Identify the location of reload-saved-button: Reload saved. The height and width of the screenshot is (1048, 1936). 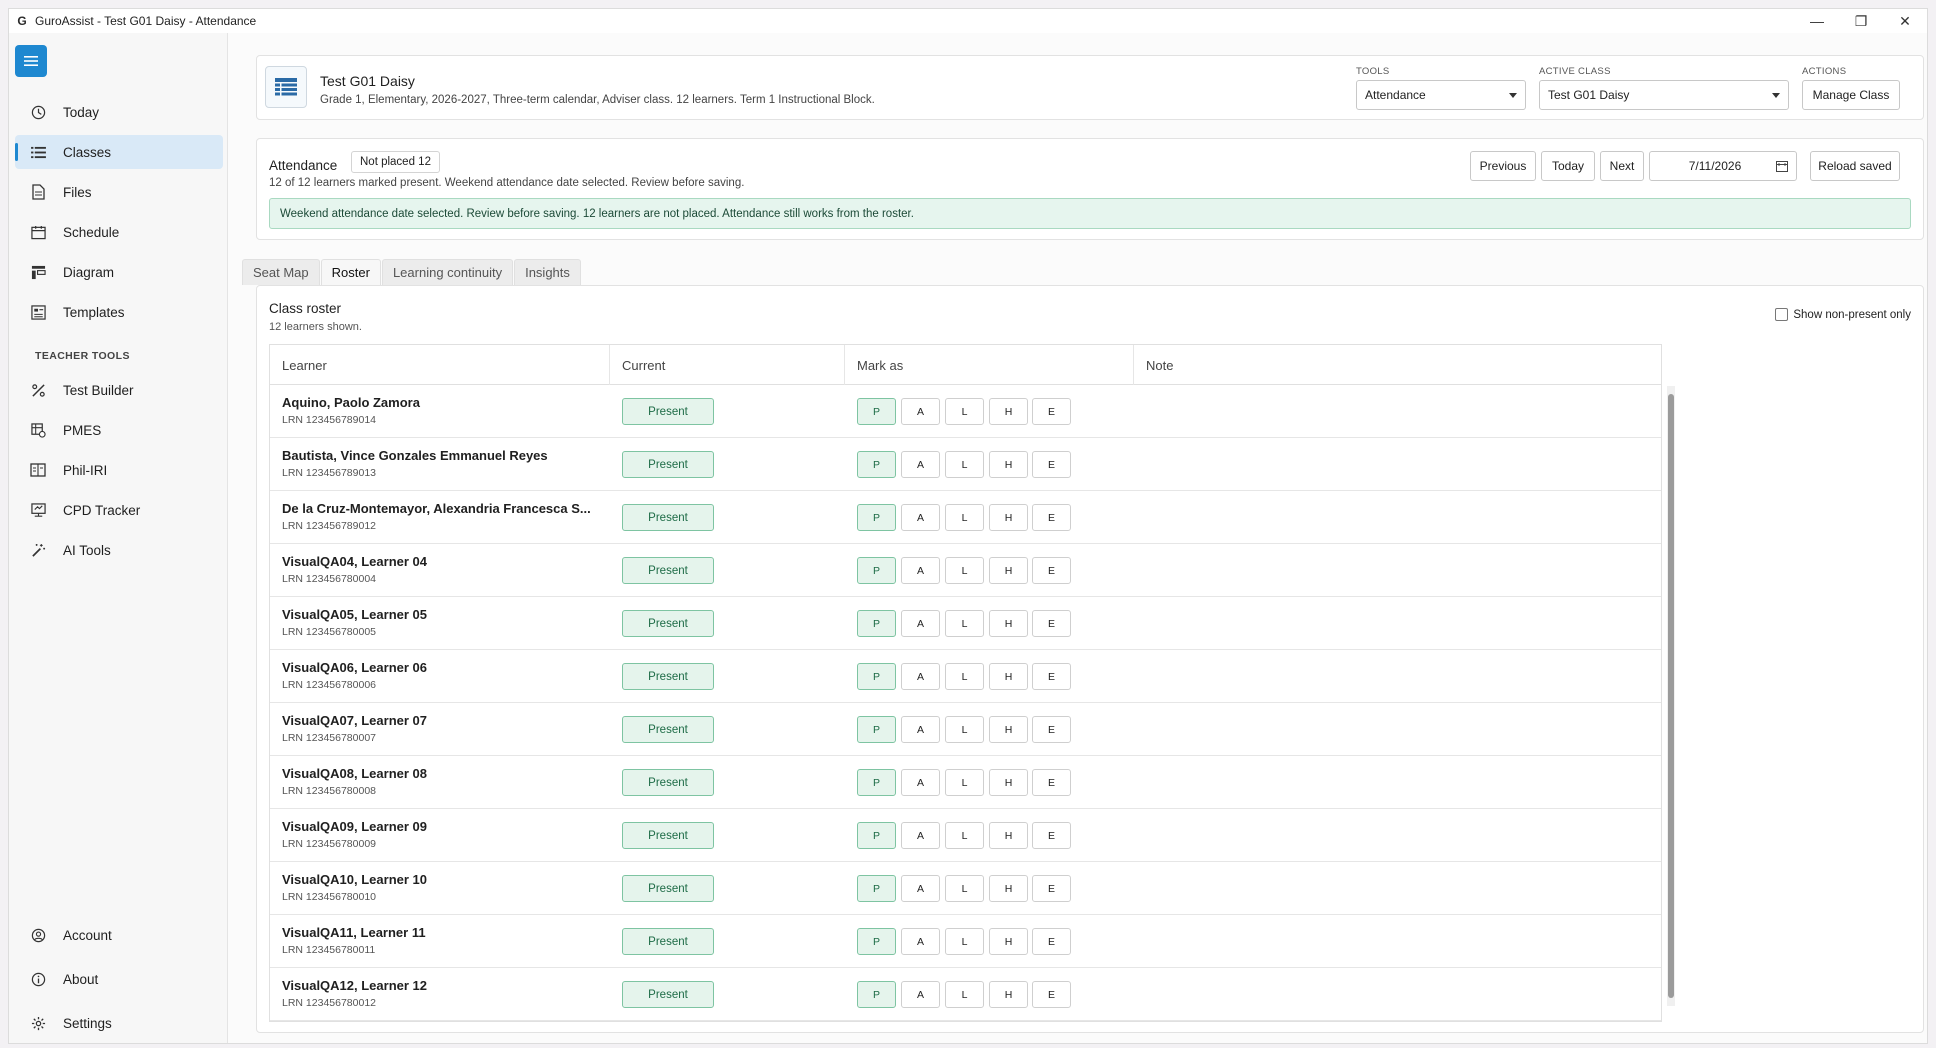
(1855, 166).